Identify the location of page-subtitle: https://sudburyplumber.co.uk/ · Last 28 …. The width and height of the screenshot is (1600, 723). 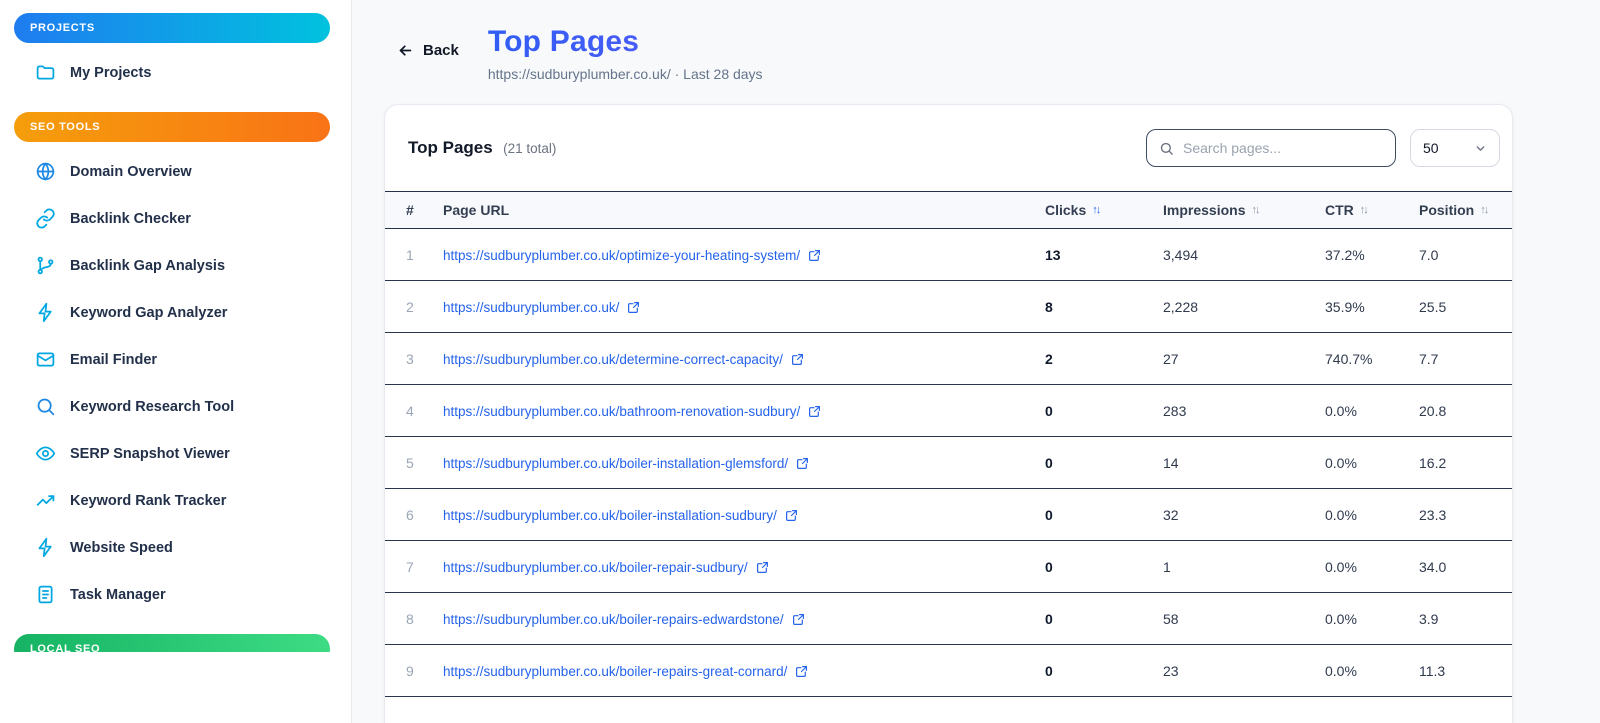
(625, 74).